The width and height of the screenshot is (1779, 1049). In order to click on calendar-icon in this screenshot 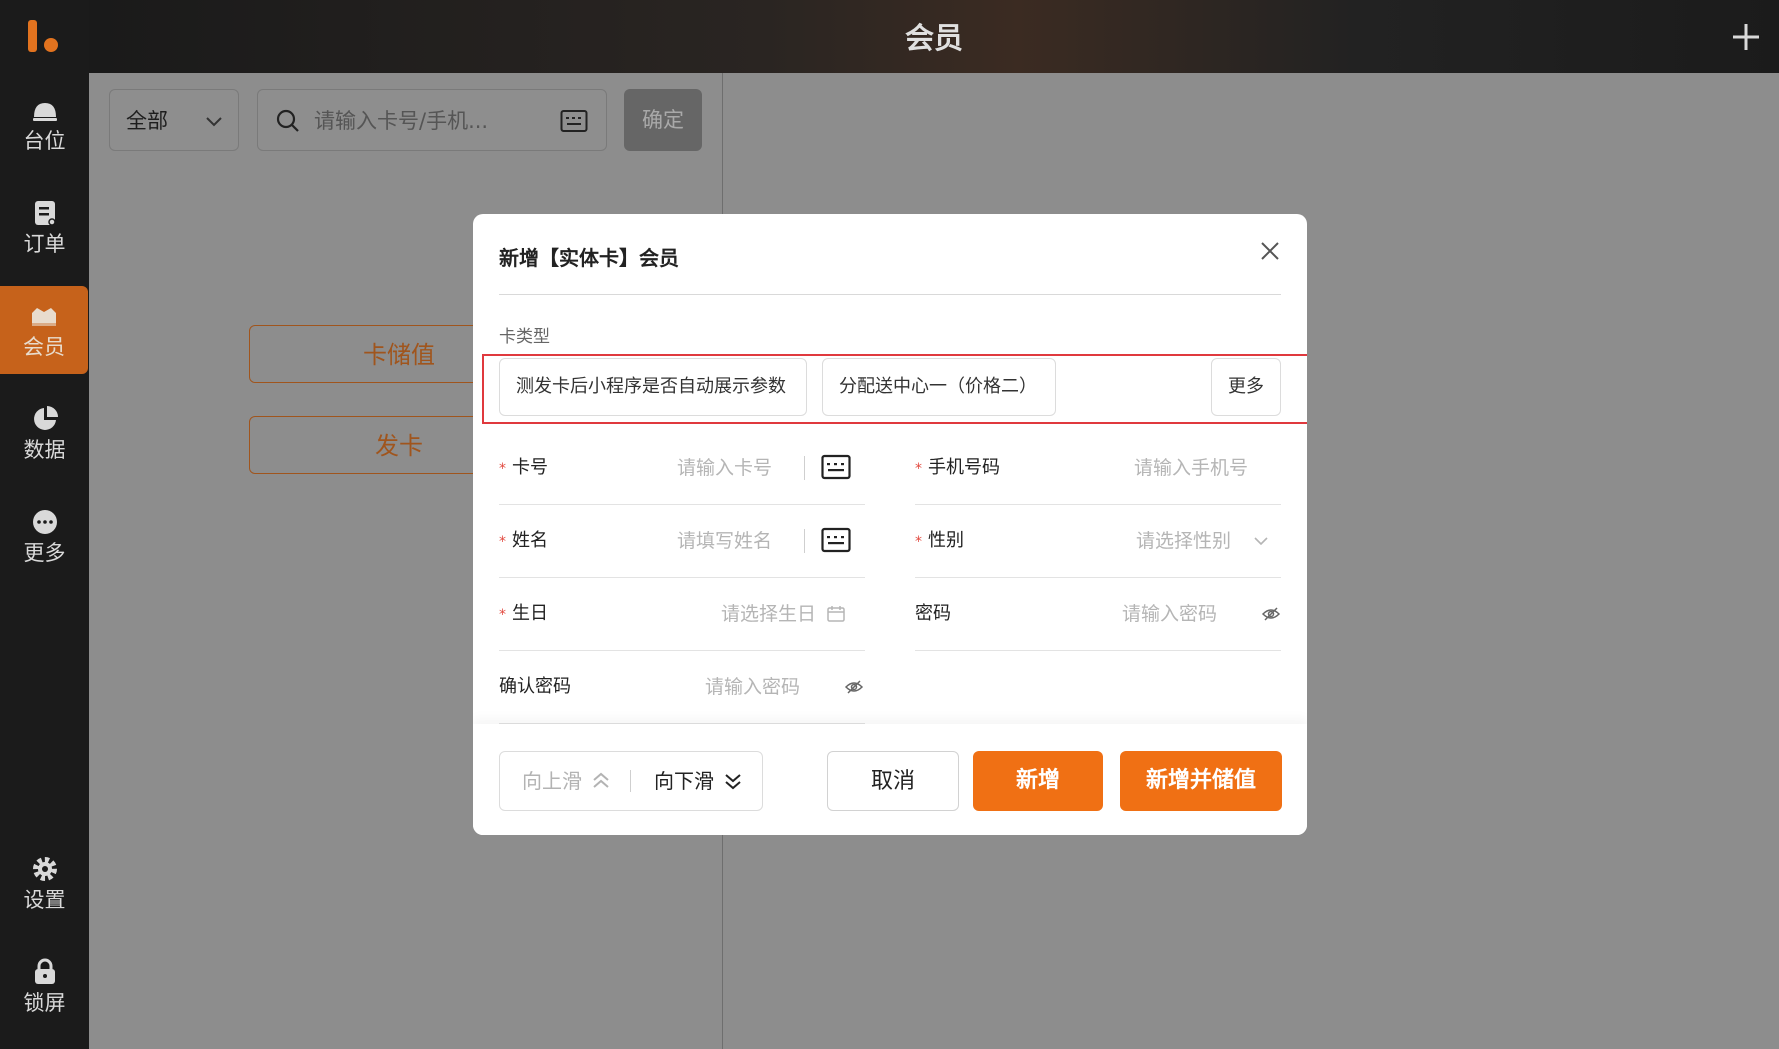, I will do `click(836, 614)`.